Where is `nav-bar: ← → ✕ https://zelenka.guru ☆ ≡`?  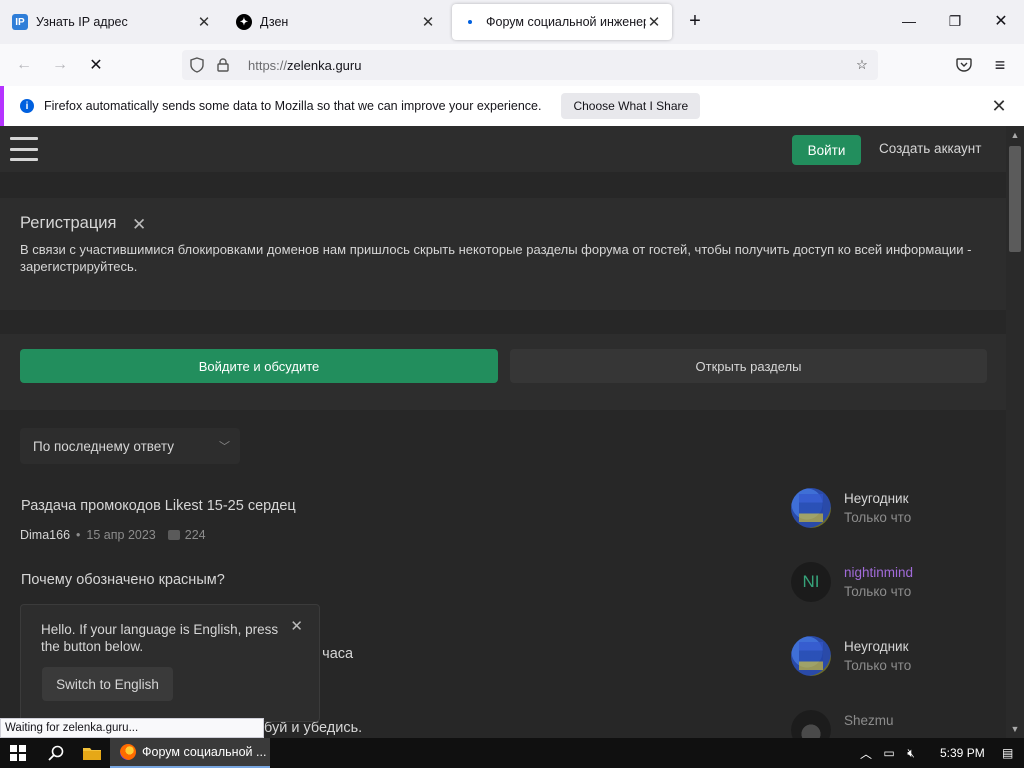 nav-bar: ← → ✕ https://zelenka.guru ☆ ≡ is located at coordinates (512, 65).